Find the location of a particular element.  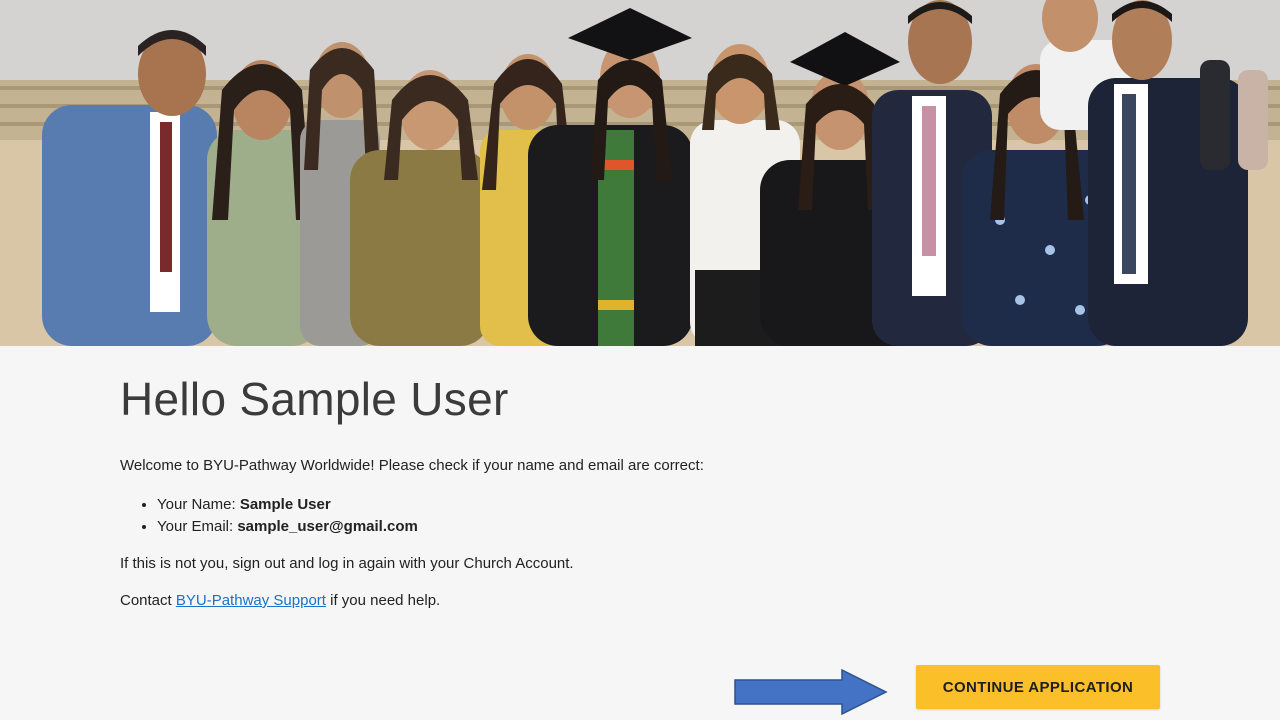

user-name-item: Your Name: Sample User is located at coordinates (588, 505).